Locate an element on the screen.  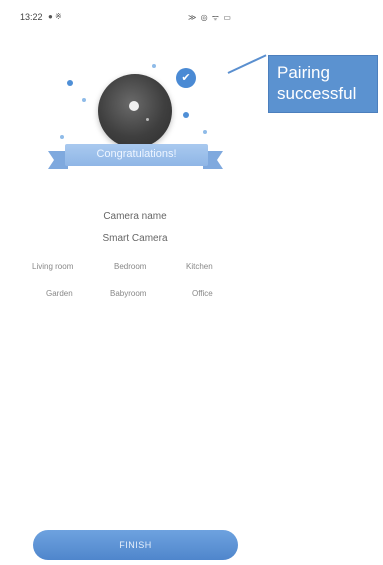
camera-icon is located at coordinates (135, 111).